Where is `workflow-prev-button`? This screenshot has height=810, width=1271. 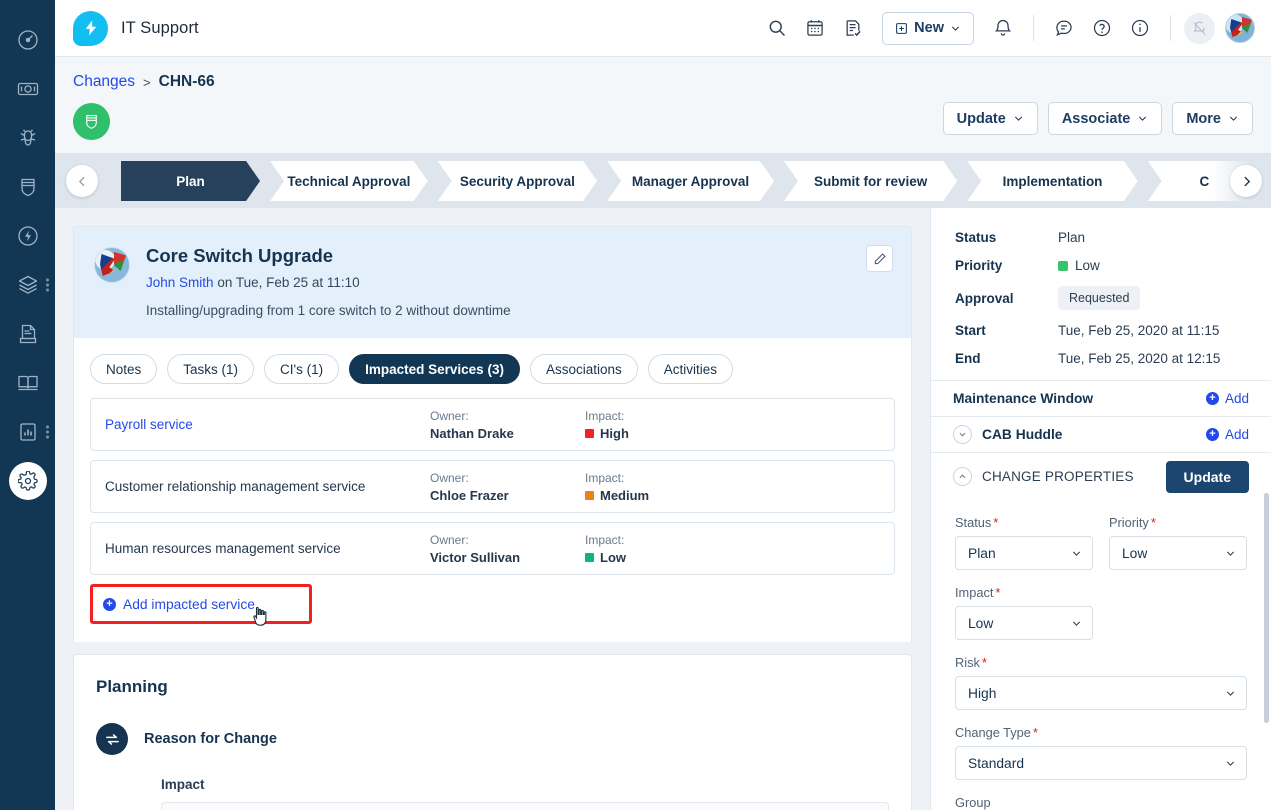
workflow-prev-button is located at coordinates (82, 181).